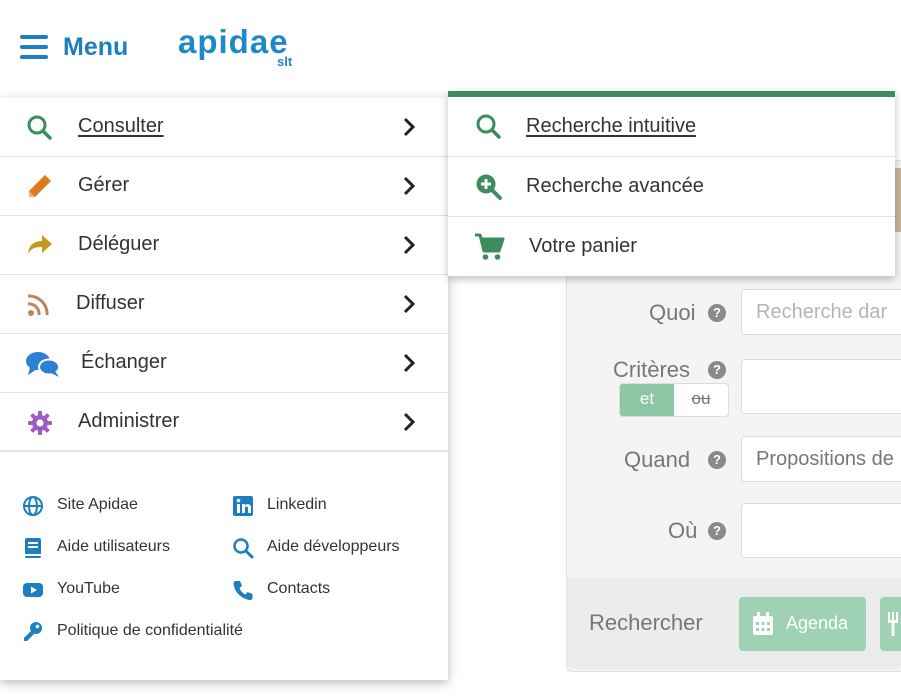 Image resolution: width=901 pixels, height=698 pixels. I want to click on hamburger-menu-icon, so click(34, 47).